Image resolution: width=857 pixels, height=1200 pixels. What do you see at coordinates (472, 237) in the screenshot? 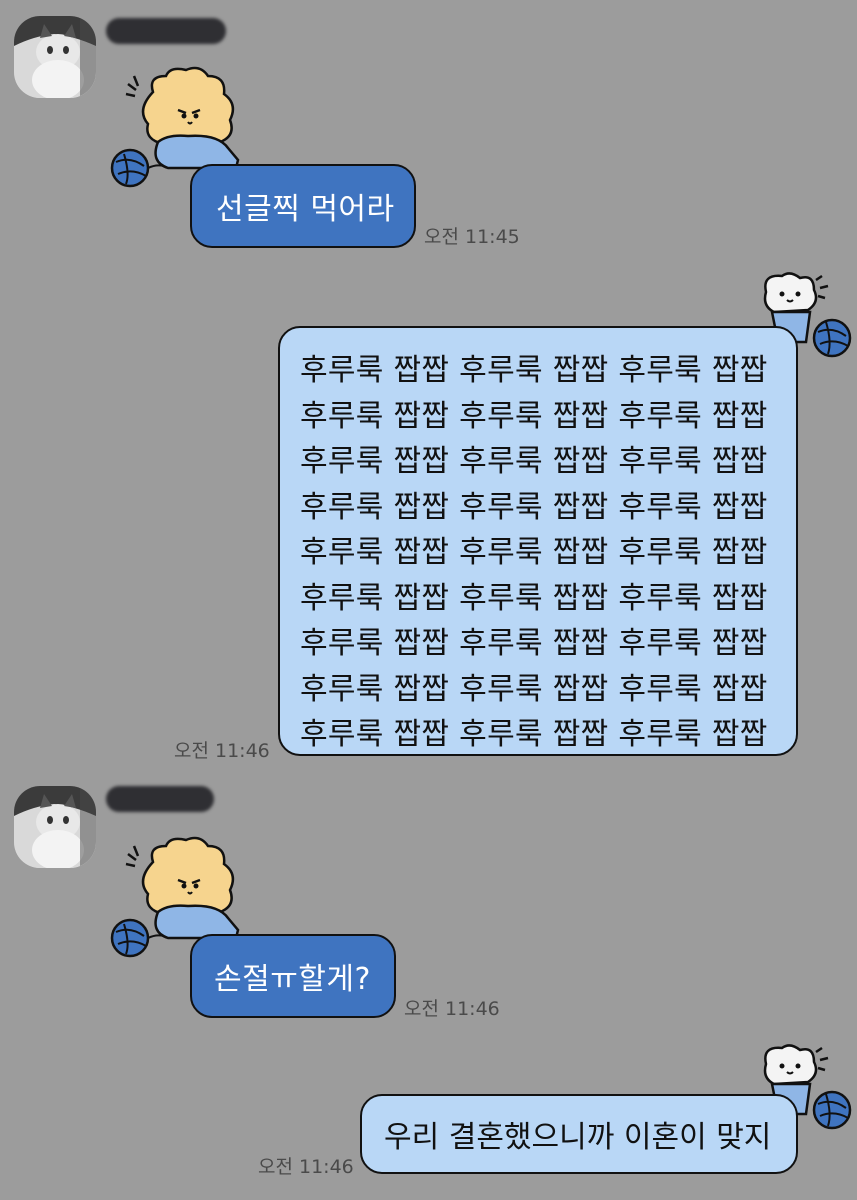
I see `message-timestamp: 오전 11:45` at bounding box center [472, 237].